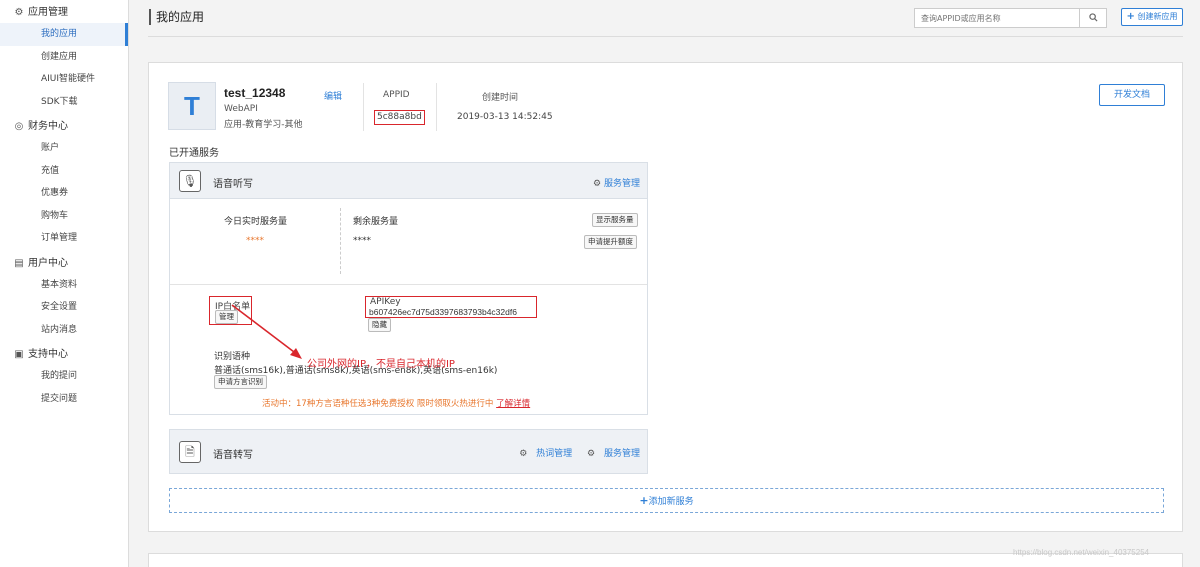  What do you see at coordinates (64, 102) in the screenshot?
I see `sidebar-item-sdk-download: SDK下载` at bounding box center [64, 102].